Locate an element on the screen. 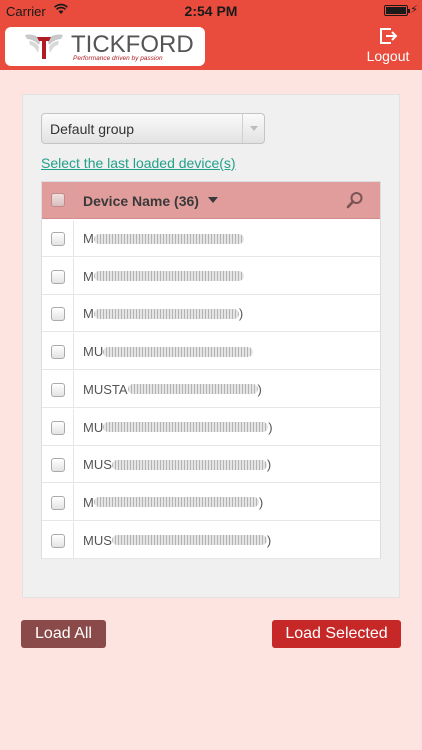  logo-tagline: Performance driven by passion is located at coordinates (118, 58).